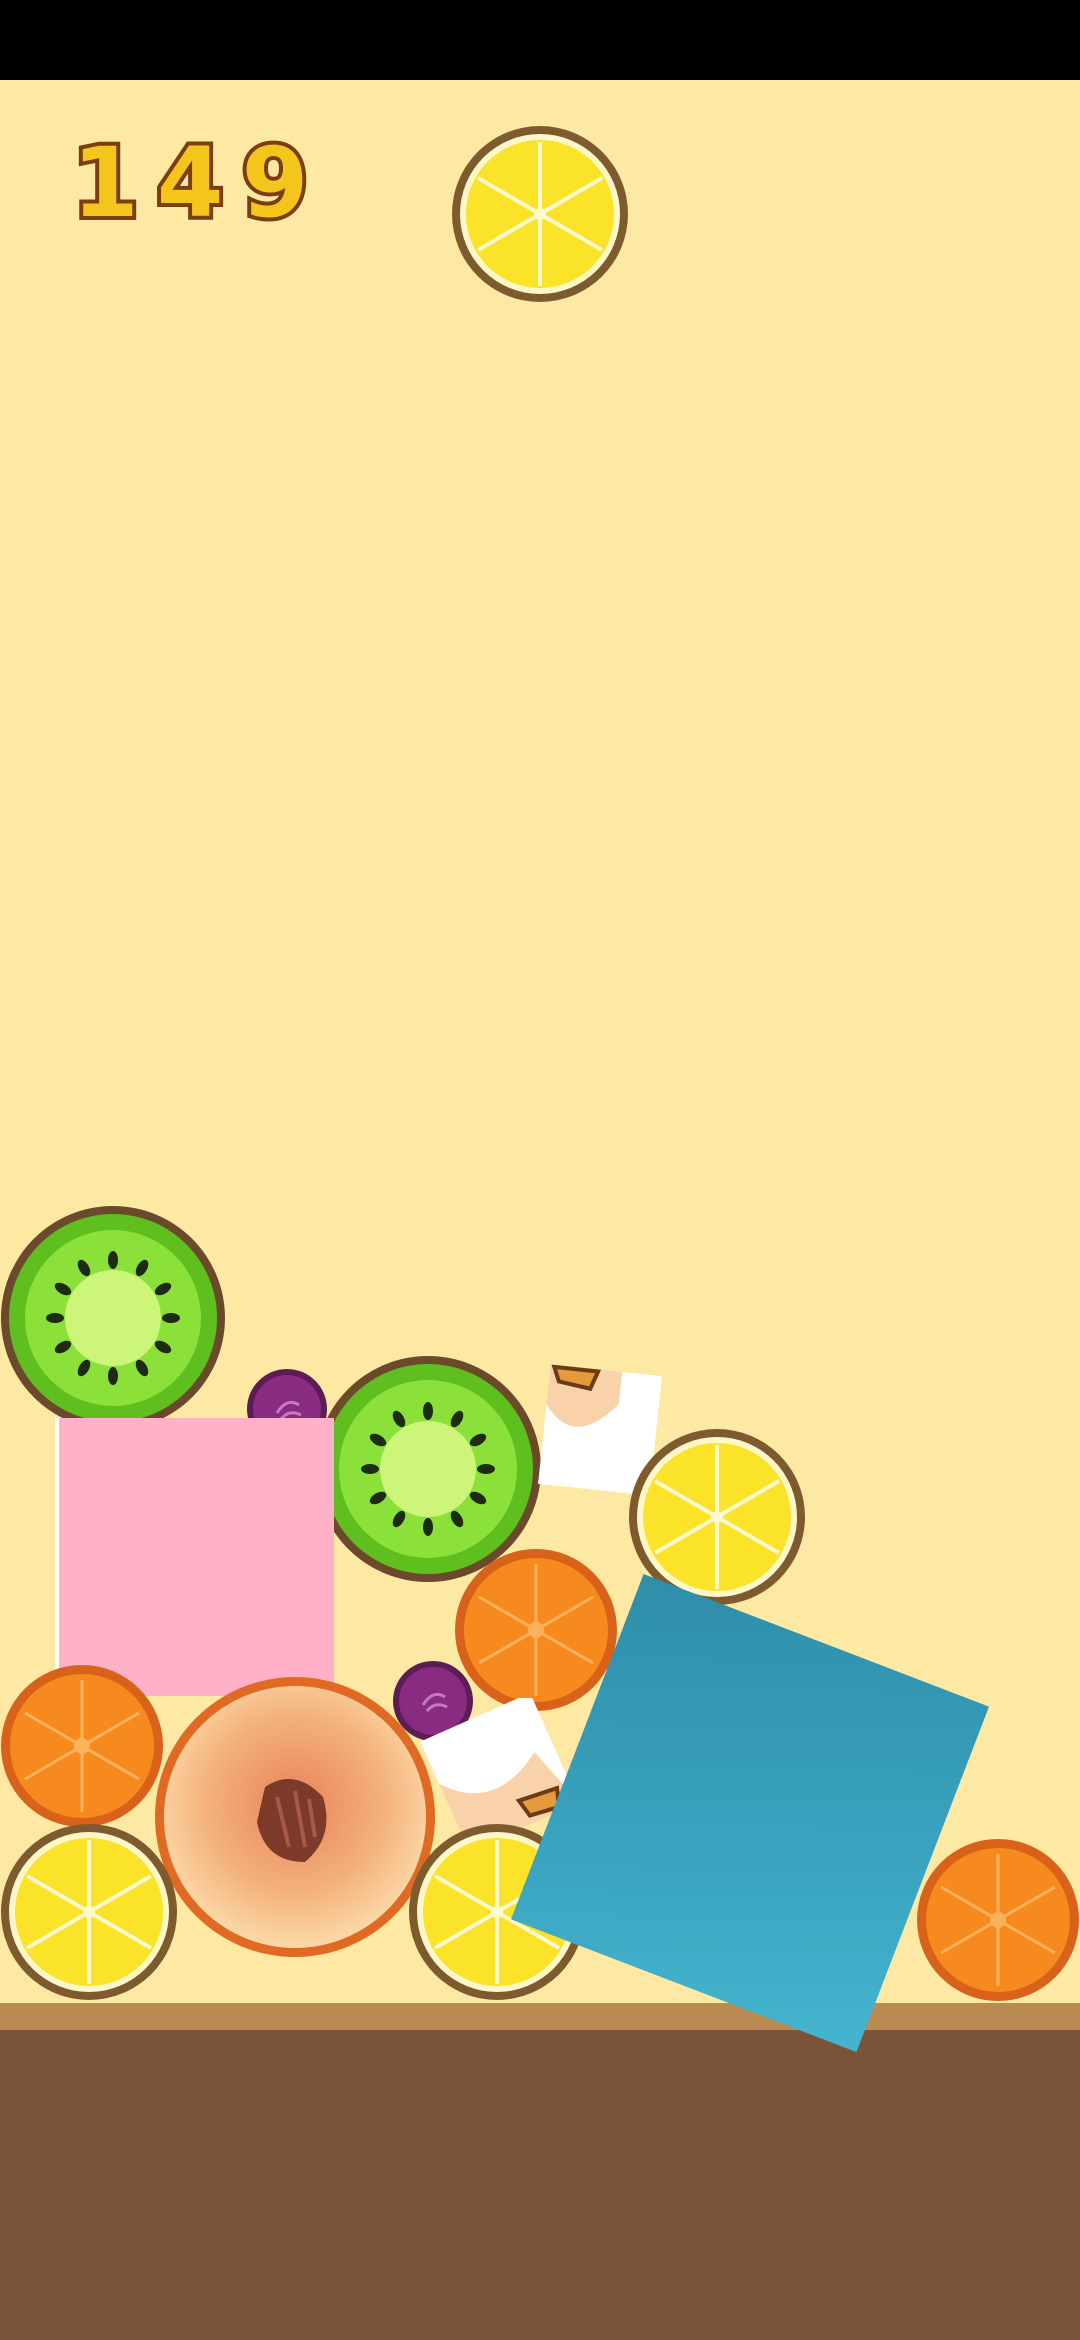 The height and width of the screenshot is (2340, 1080). What do you see at coordinates (89, 1912) in the screenshot?
I see `fruit-lemon` at bounding box center [89, 1912].